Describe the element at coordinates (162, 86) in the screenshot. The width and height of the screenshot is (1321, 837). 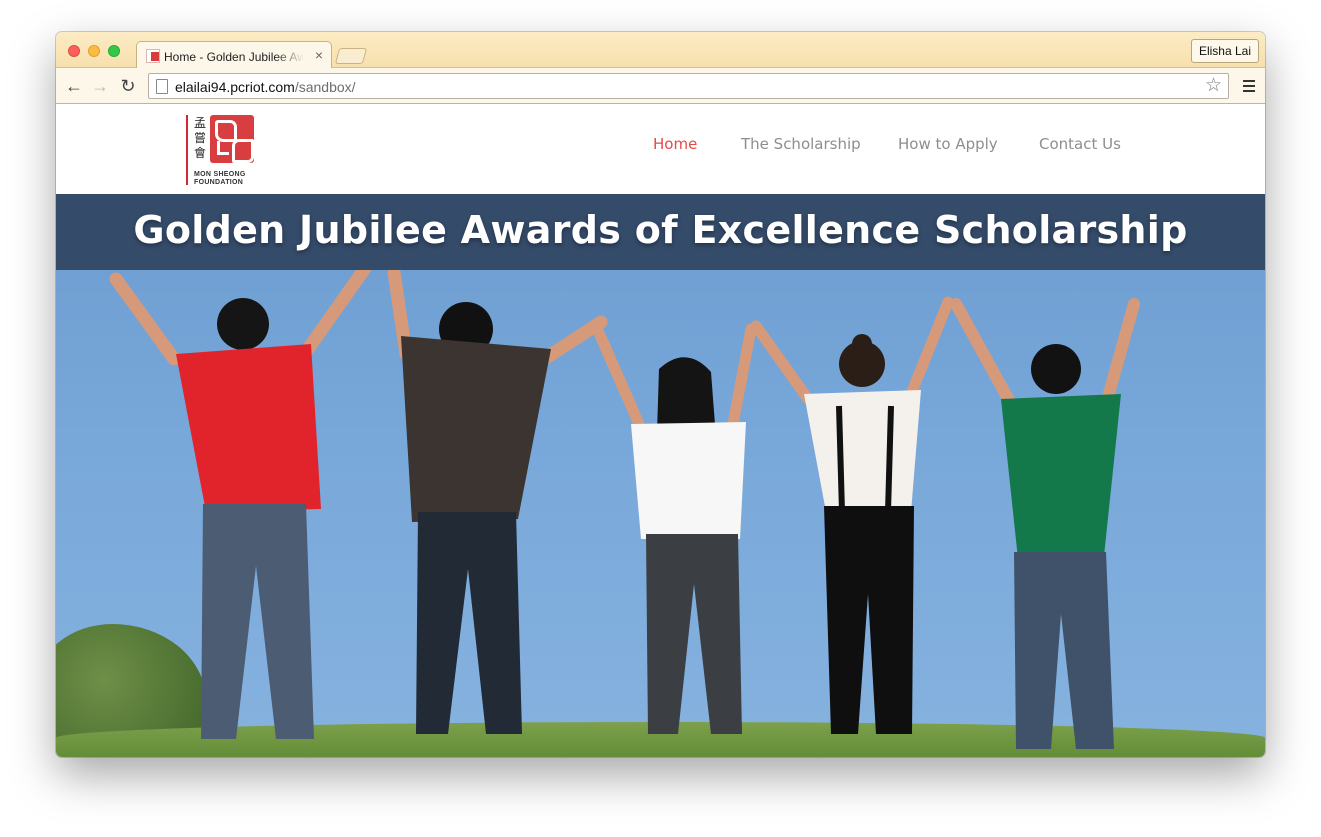
I see `page-icon` at that location.